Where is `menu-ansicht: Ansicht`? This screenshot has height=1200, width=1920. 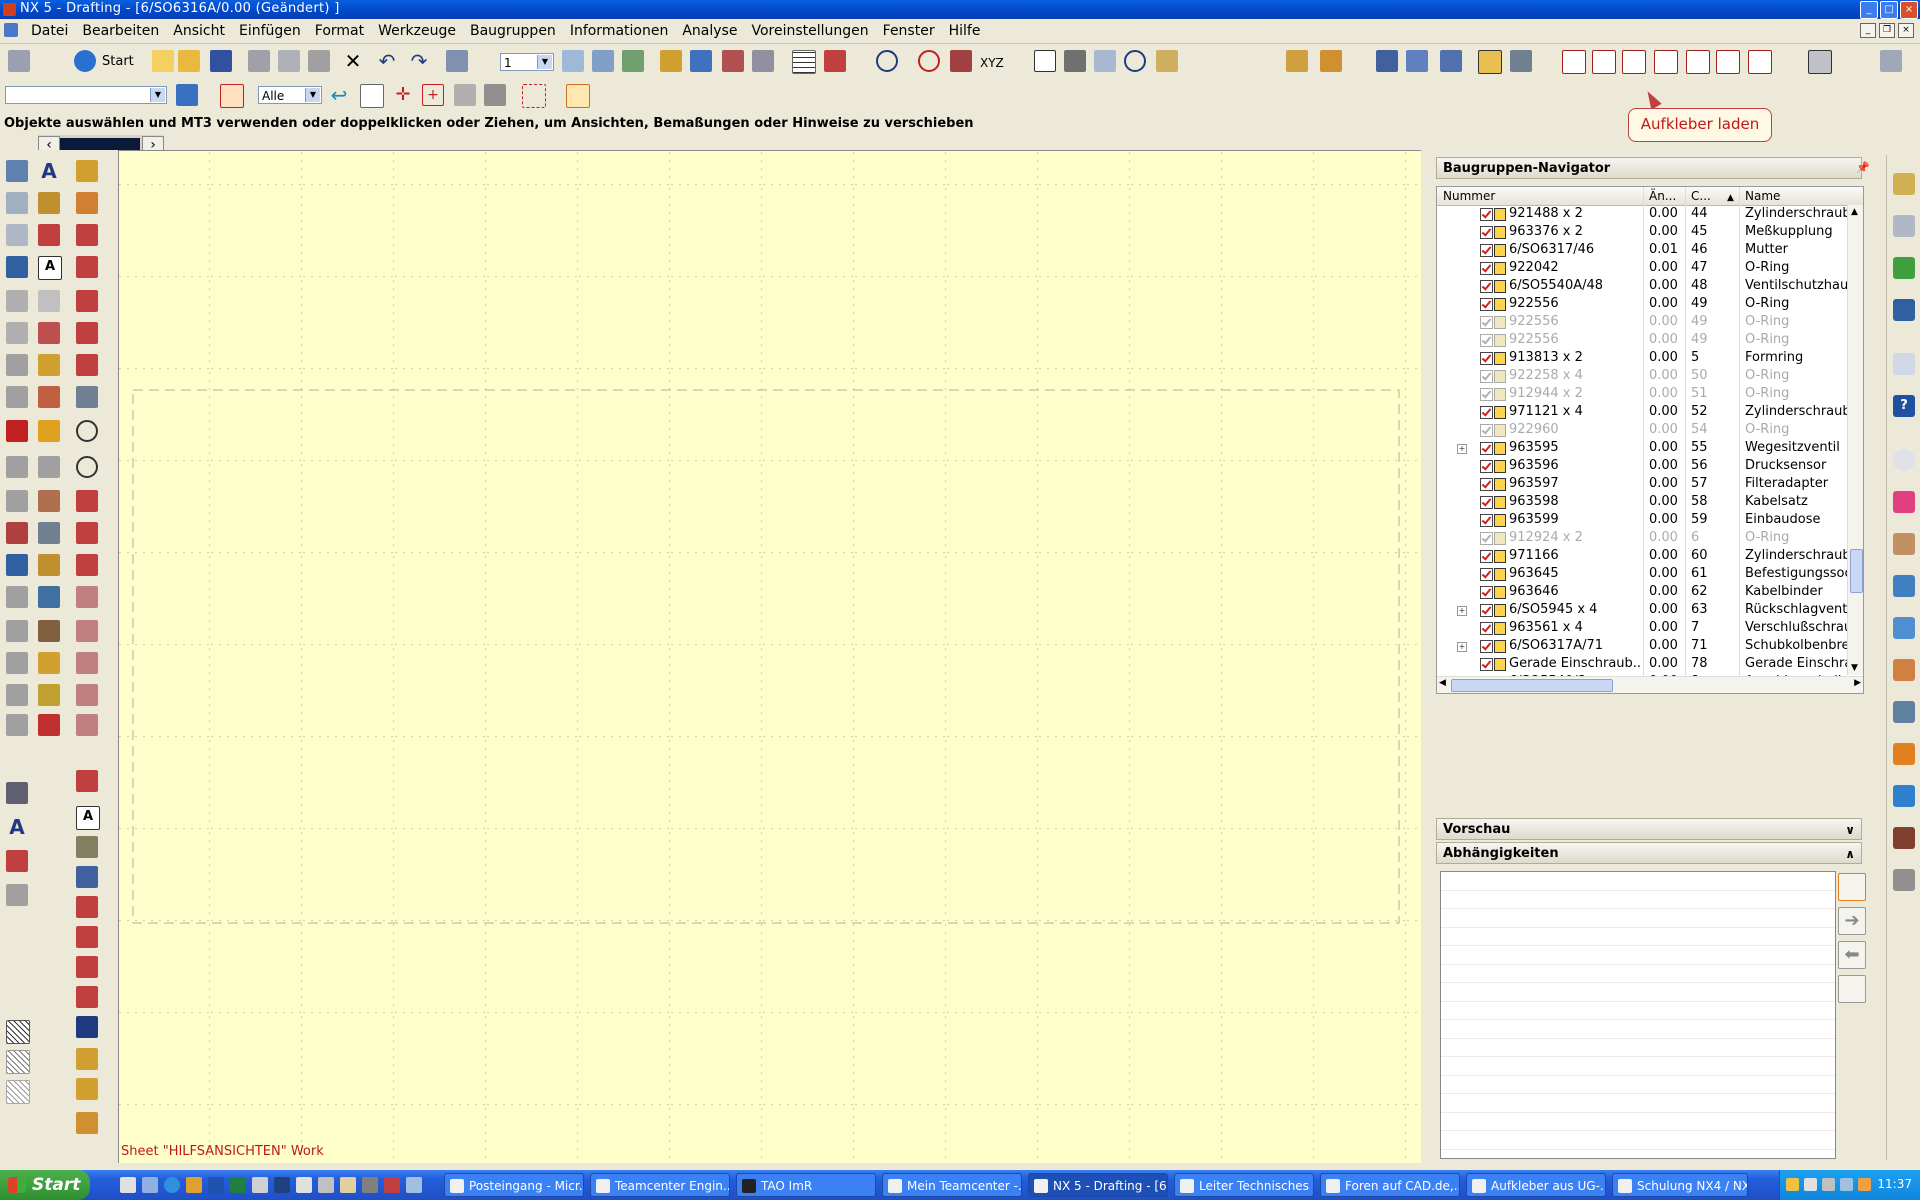 menu-ansicht: Ansicht is located at coordinates (199, 31).